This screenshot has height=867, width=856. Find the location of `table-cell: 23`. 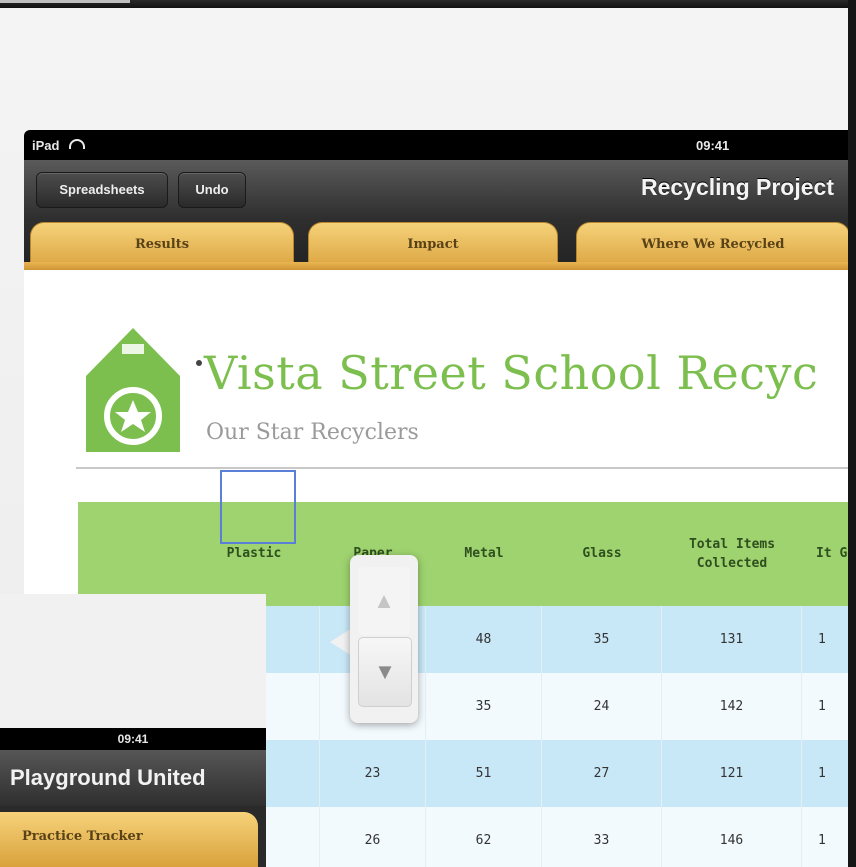

table-cell: 23 is located at coordinates (373, 773).